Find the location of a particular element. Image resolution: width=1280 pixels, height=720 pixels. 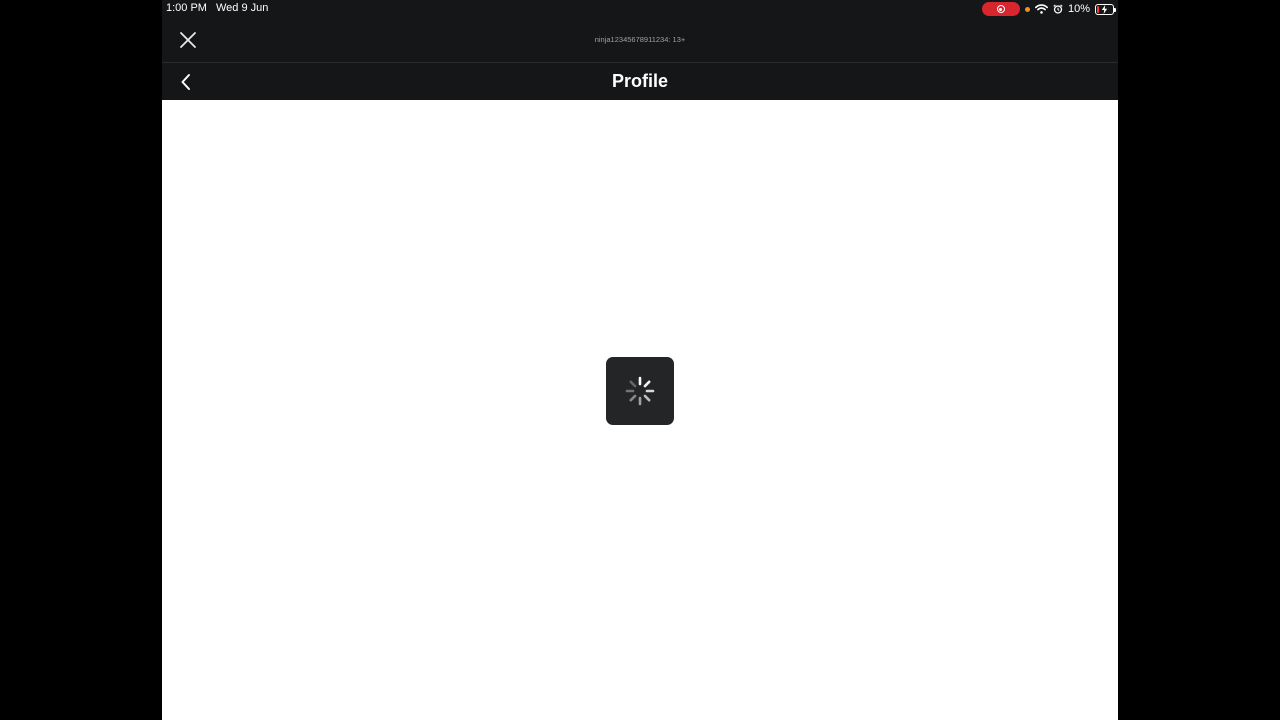

status-bar: 1:00 PM Wed 9 Jun 10% is located at coordinates (640, 9).